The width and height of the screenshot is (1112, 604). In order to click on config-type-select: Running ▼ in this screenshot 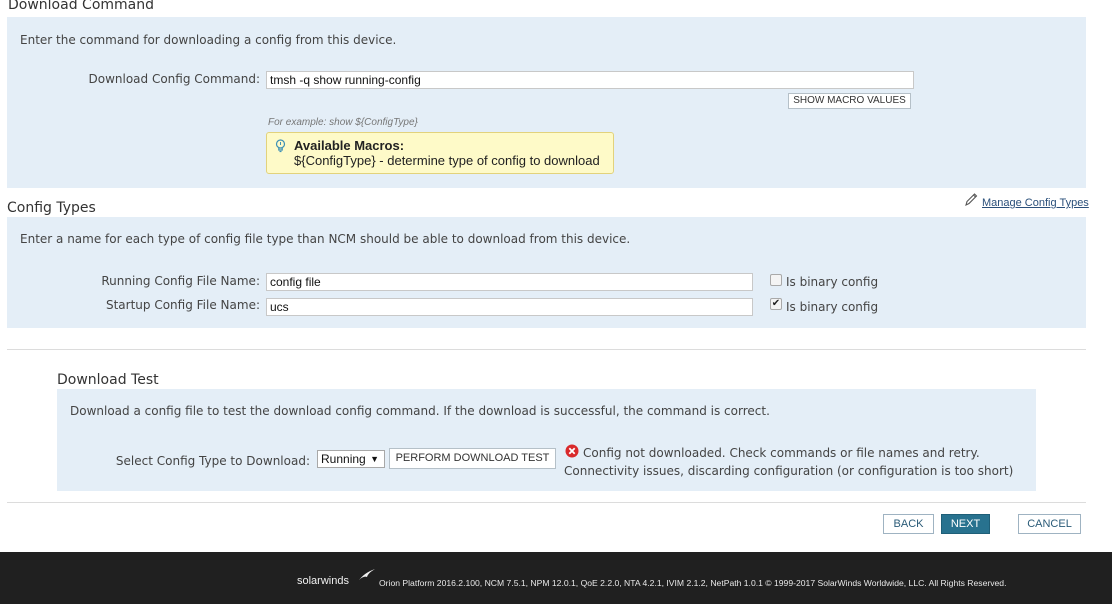, I will do `click(351, 459)`.